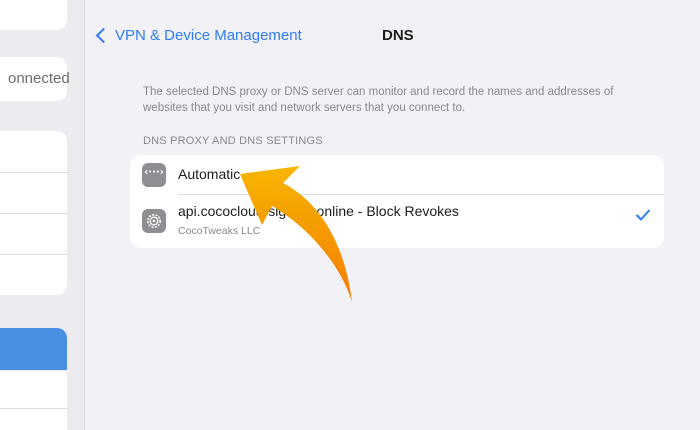 The width and height of the screenshot is (700, 430). I want to click on section-header: DNS PROXY AND DNS SETTINGS, so click(233, 141).